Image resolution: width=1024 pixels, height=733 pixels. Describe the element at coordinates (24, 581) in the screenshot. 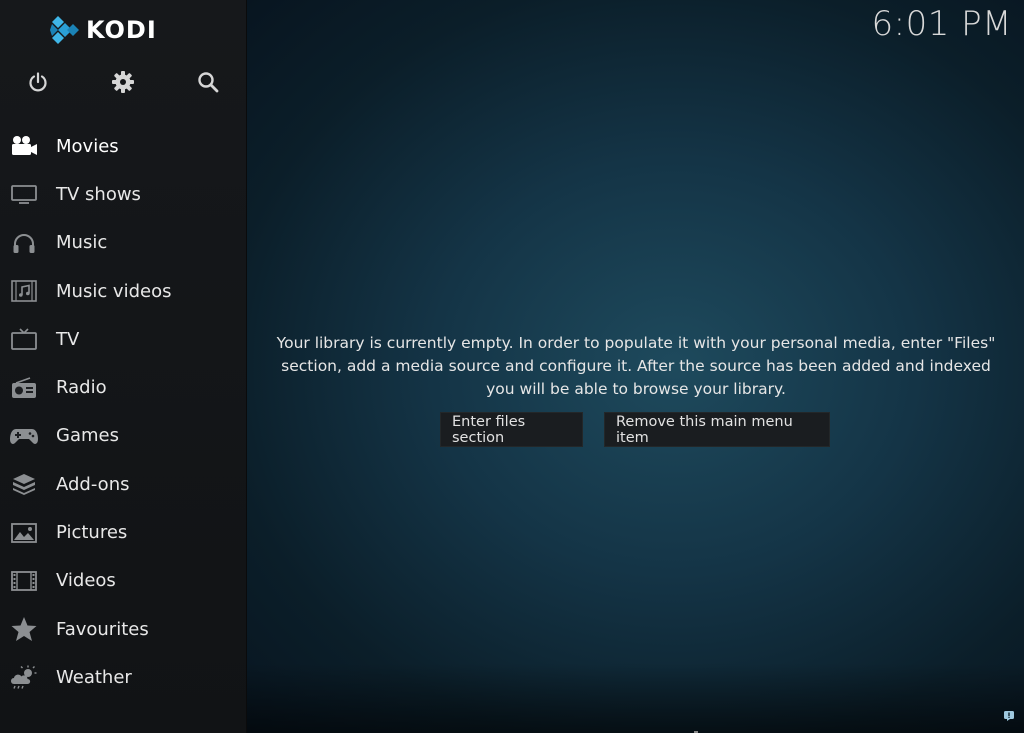

I see `film-strip-icon` at that location.